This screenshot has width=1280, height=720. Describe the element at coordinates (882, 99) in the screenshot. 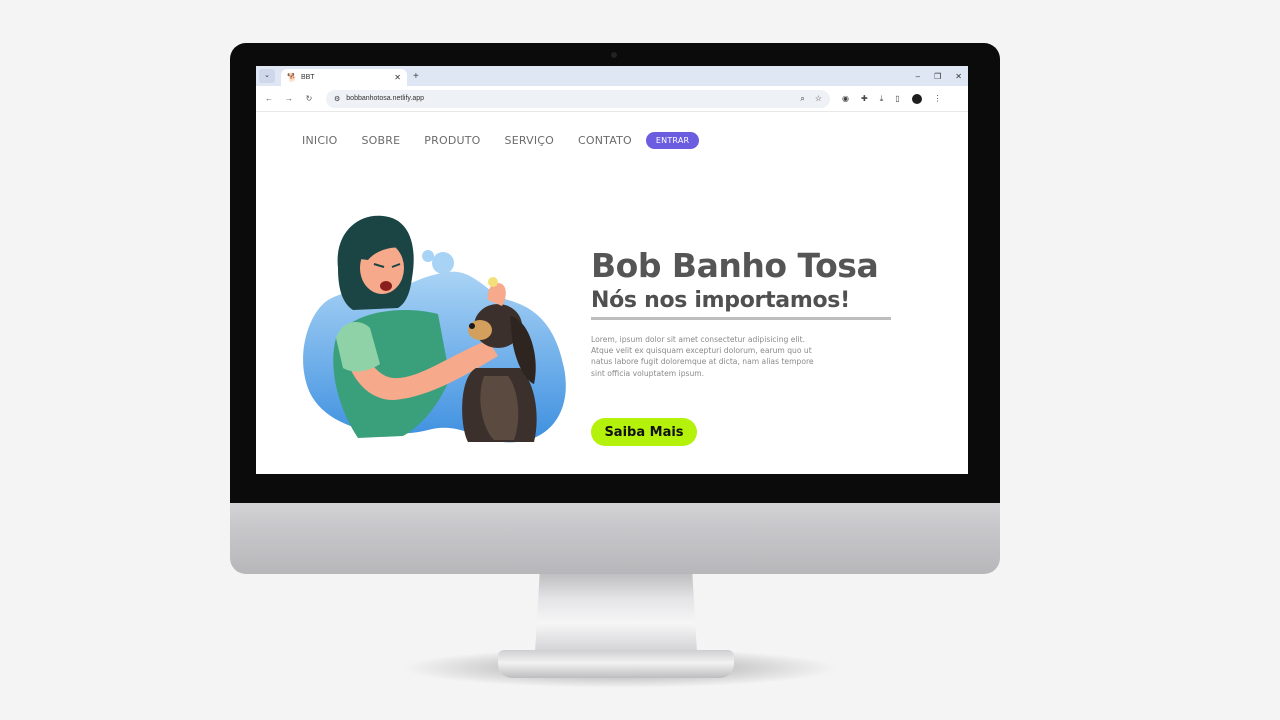

I see `download-icon: ⤓` at that location.